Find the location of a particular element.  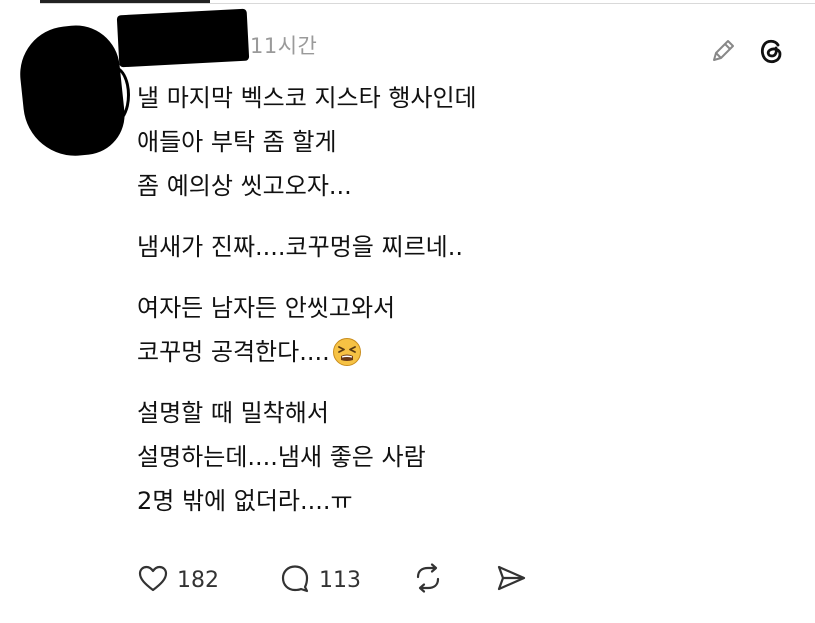

heart-icon is located at coordinates (153, 580).